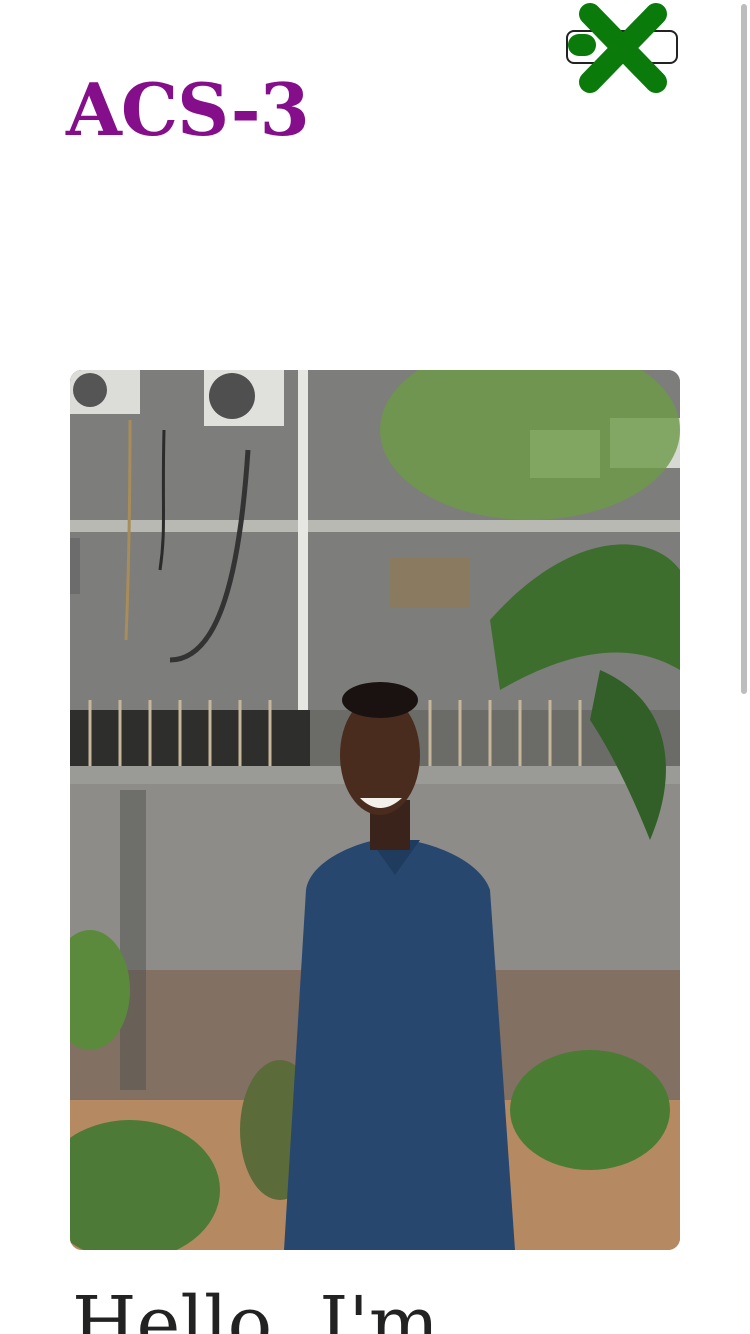 This screenshot has height=1334, width=750. What do you see at coordinates (623, 48) in the screenshot?
I see `close-icon` at bounding box center [623, 48].